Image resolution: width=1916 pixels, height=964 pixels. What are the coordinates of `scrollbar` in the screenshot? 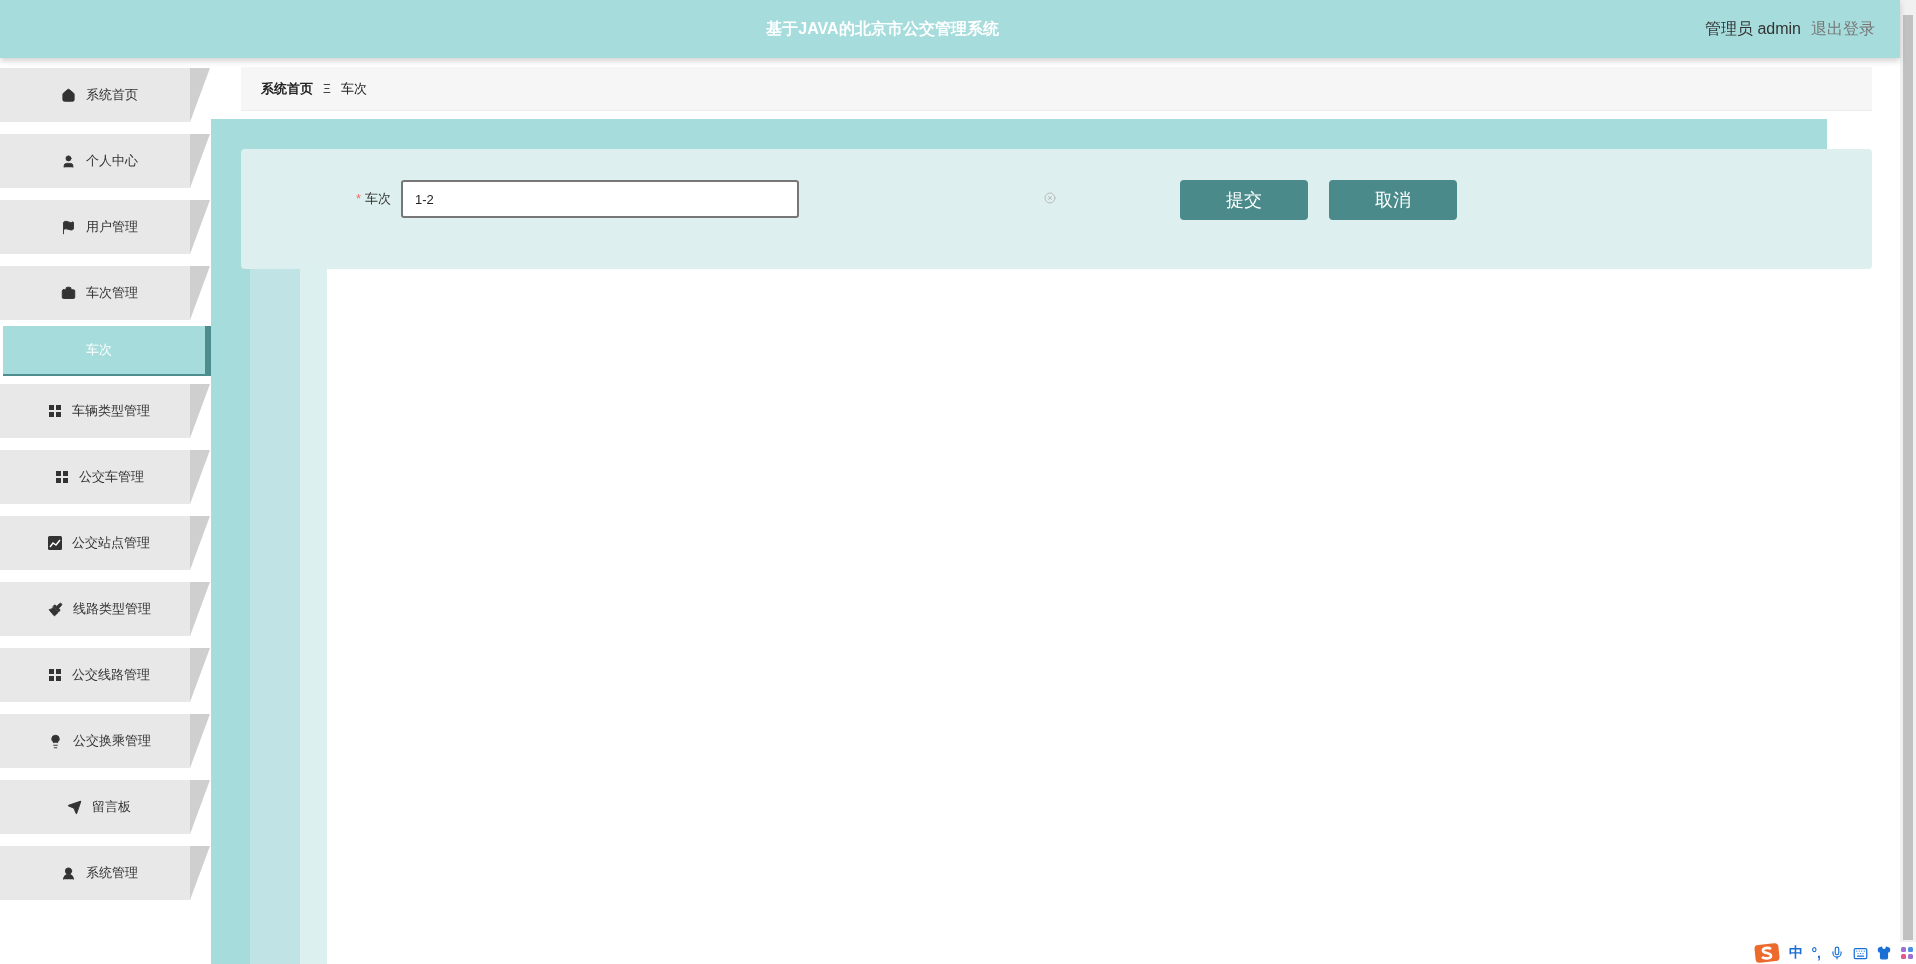 It's located at (1908, 471).